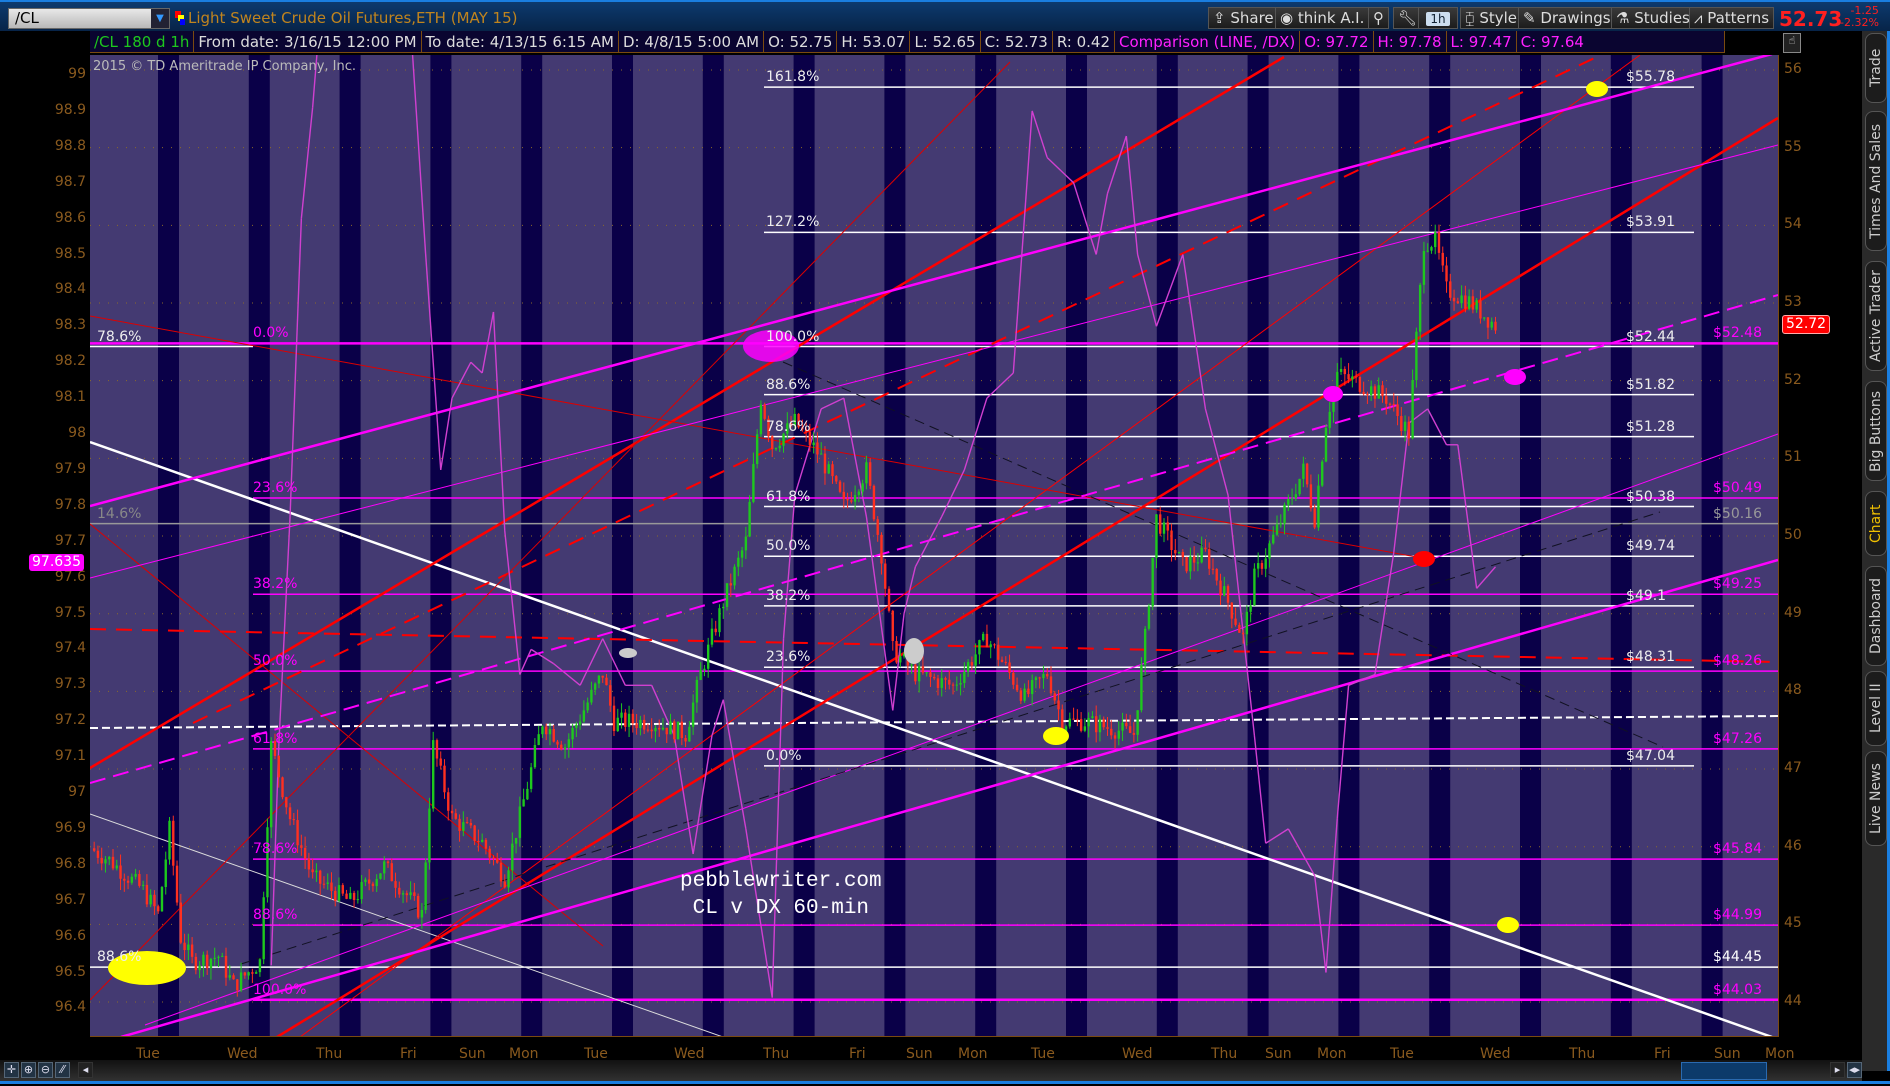  What do you see at coordinates (784, 755) in the screenshot?
I see `fib-level-label: 0.0%` at bounding box center [784, 755].